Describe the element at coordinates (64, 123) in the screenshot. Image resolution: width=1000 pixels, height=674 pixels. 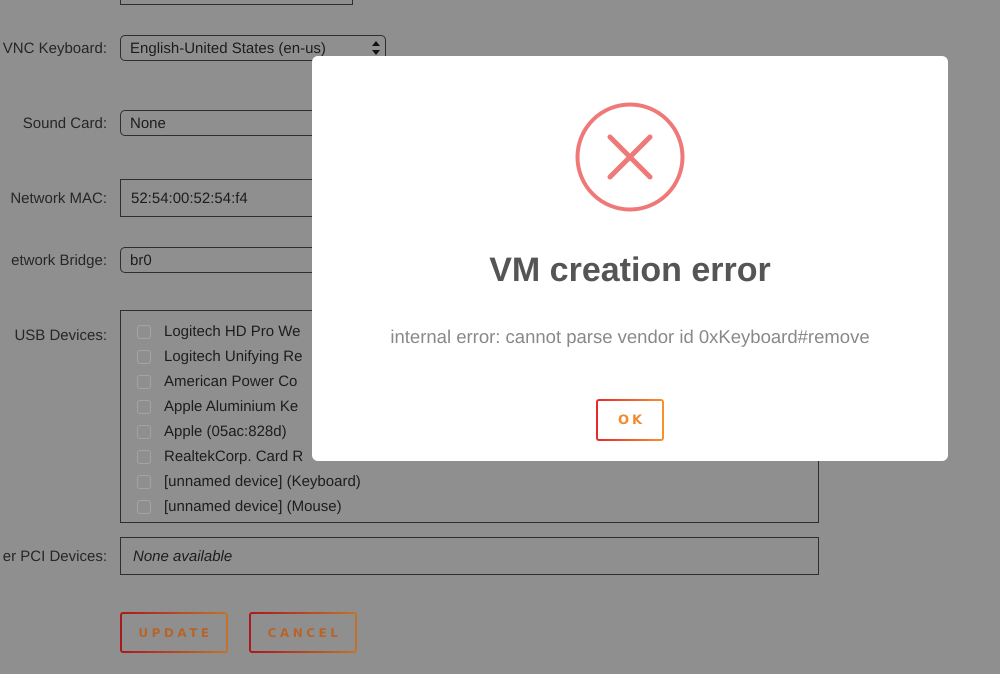
I see `field-label: Sound Card:` at that location.